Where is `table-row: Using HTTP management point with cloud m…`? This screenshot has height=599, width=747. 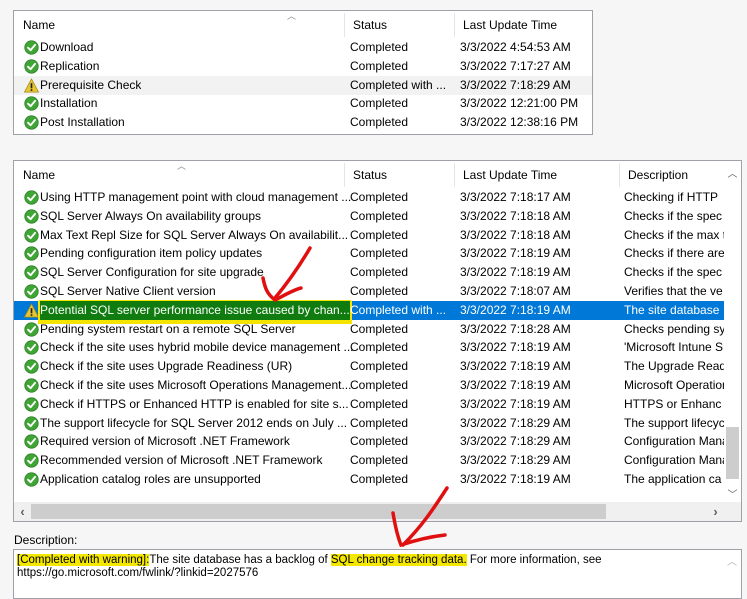
table-row: Using HTTP management point with cloud m… is located at coordinates (369, 197).